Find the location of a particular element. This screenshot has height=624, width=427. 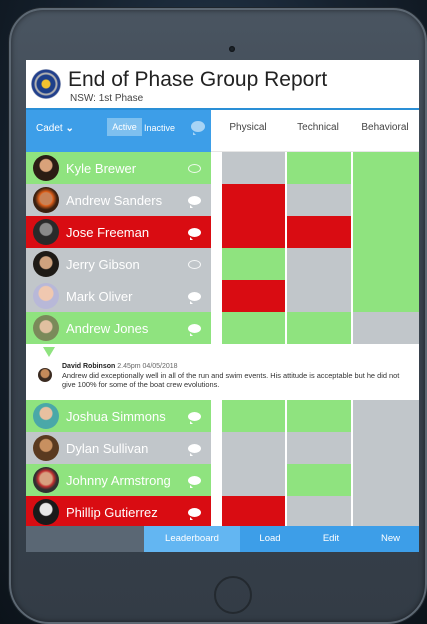

camera-icon is located at coordinates (232, 49).